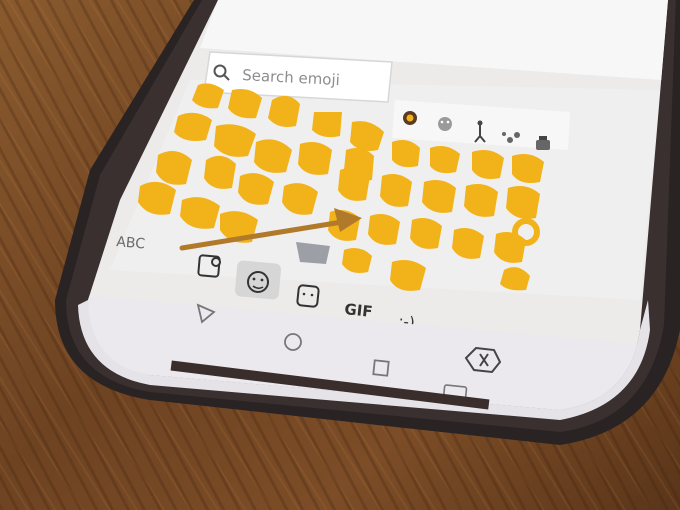 This screenshot has height=510, width=680. I want to click on emoji-tab-icon, so click(258, 280).